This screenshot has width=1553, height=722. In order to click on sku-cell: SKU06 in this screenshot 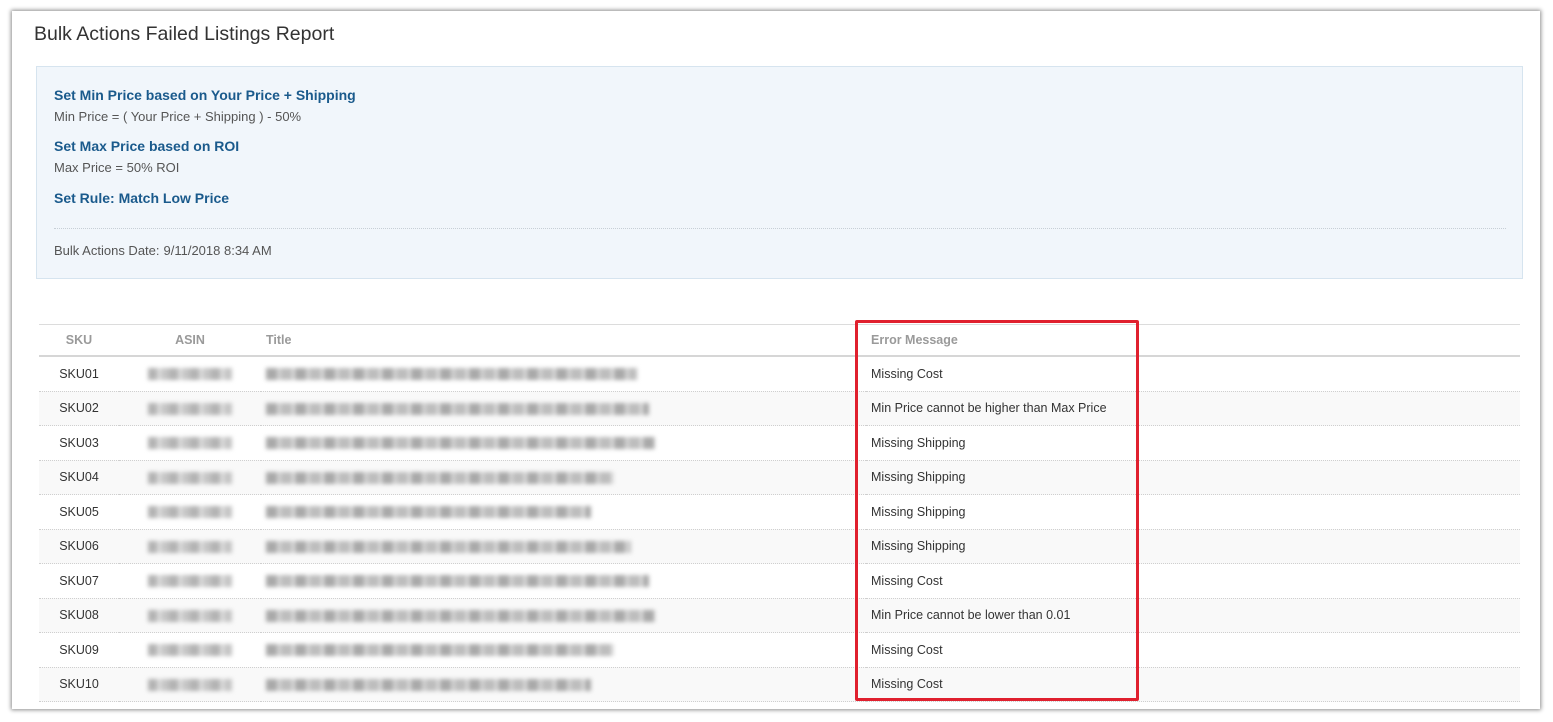, I will do `click(79, 546)`.